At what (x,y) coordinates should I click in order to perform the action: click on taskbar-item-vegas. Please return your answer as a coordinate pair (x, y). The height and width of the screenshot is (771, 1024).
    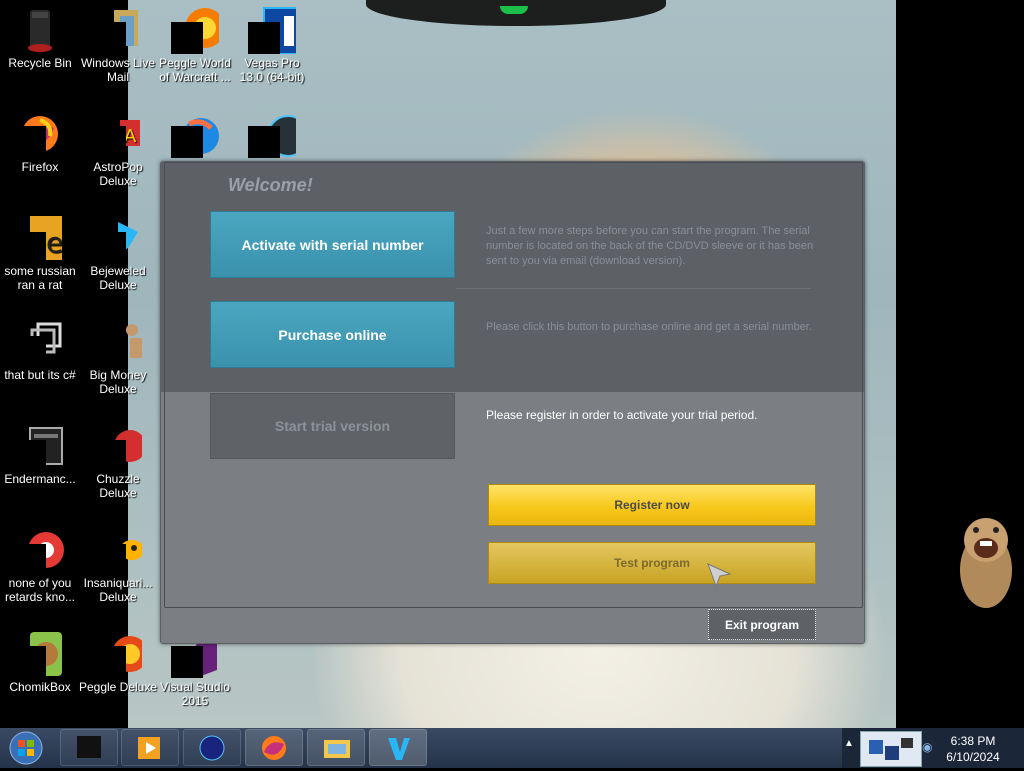
    Looking at the image, I should click on (398, 747).